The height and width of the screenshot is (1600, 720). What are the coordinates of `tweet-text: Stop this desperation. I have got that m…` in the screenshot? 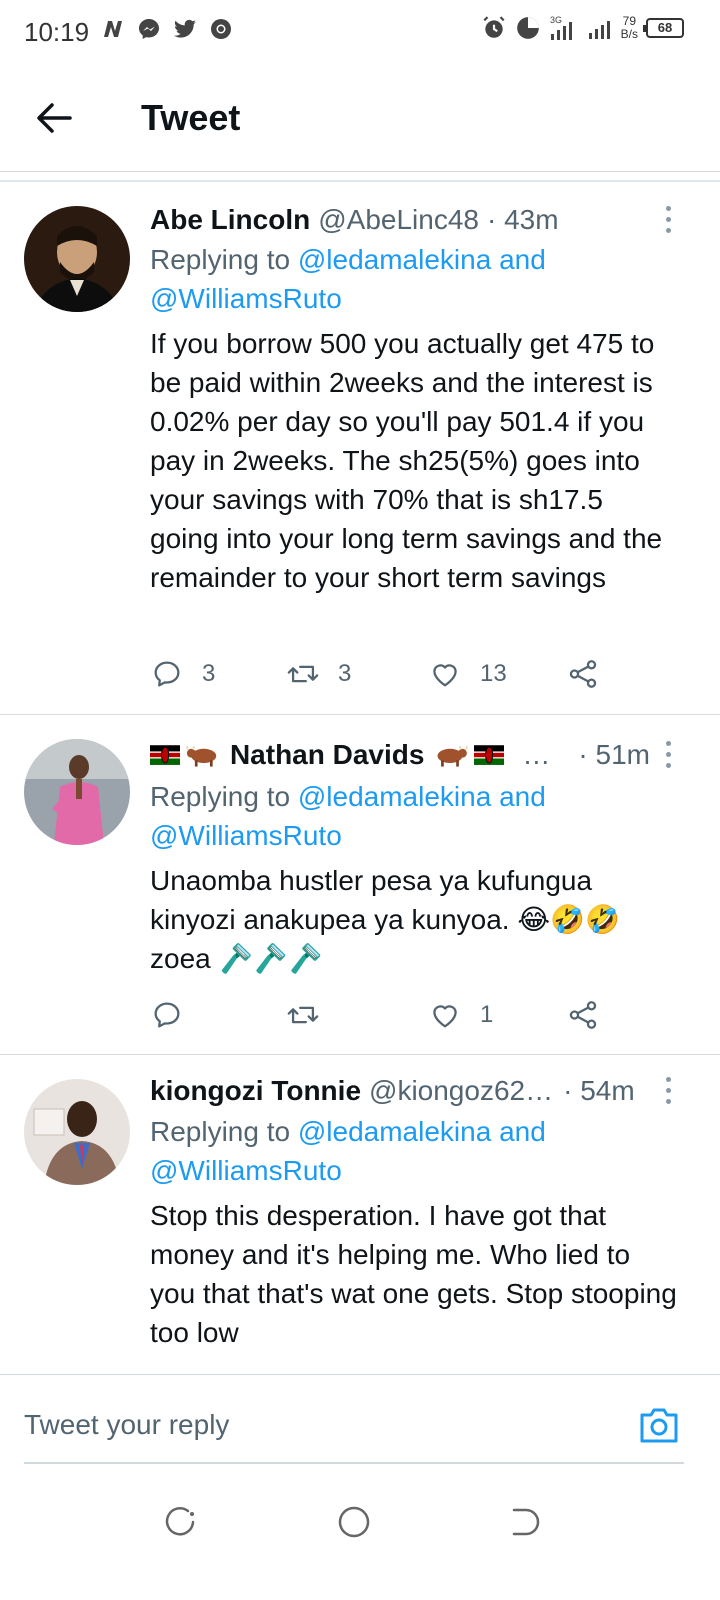 It's located at (413, 1274).